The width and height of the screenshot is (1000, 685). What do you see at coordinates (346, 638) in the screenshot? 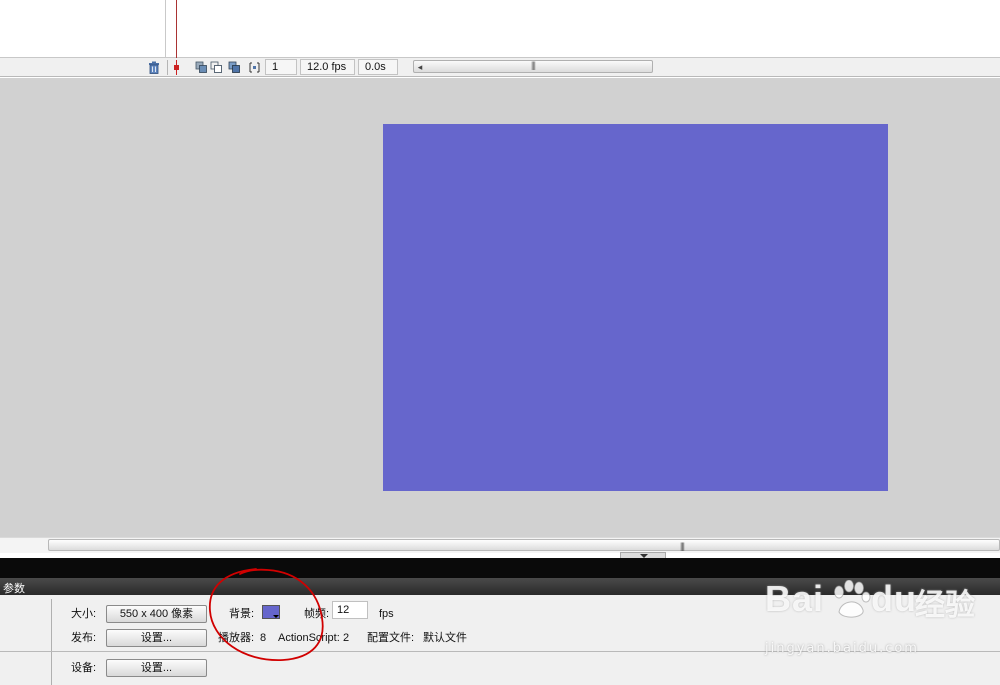
I see `actionscript-version-value: 2` at bounding box center [346, 638].